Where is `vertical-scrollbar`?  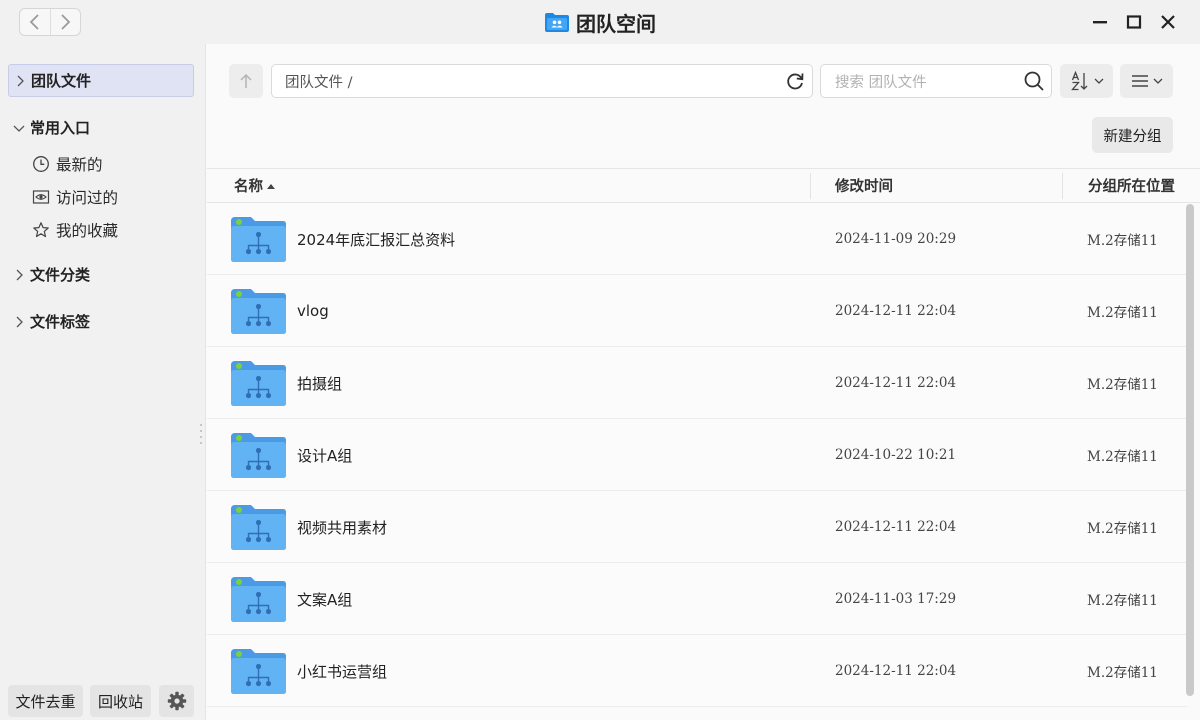 vertical-scrollbar is located at coordinates (1190, 450).